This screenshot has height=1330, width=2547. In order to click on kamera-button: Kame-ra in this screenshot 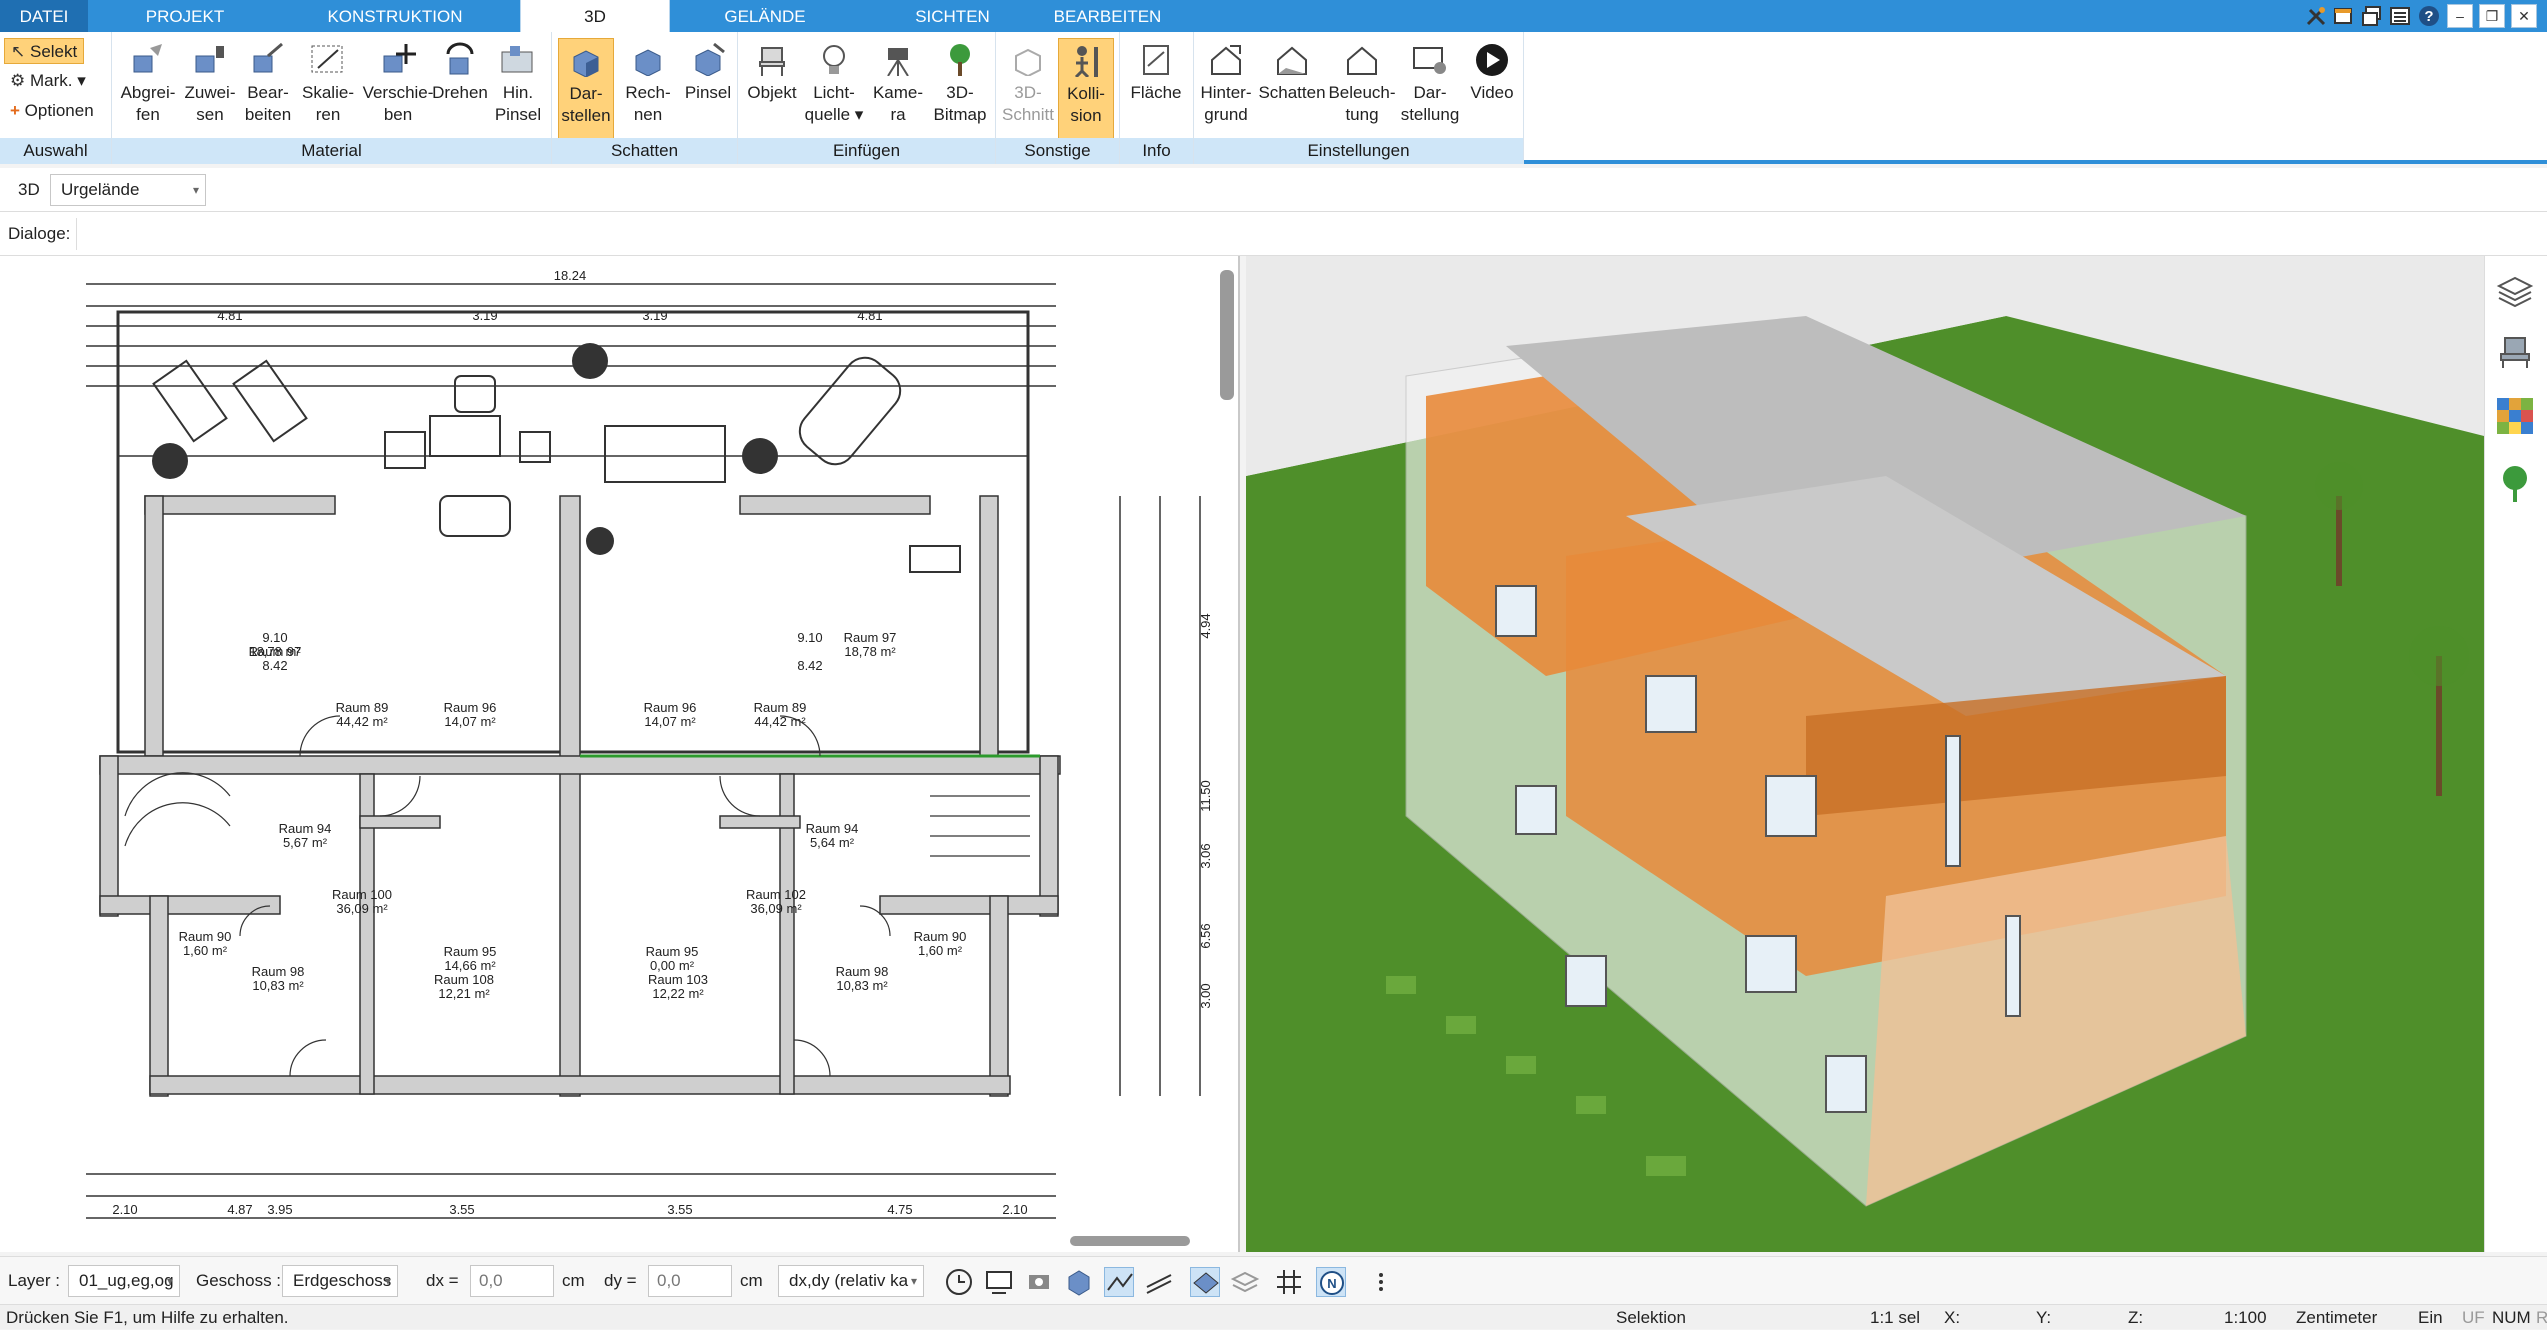, I will do `click(898, 82)`.